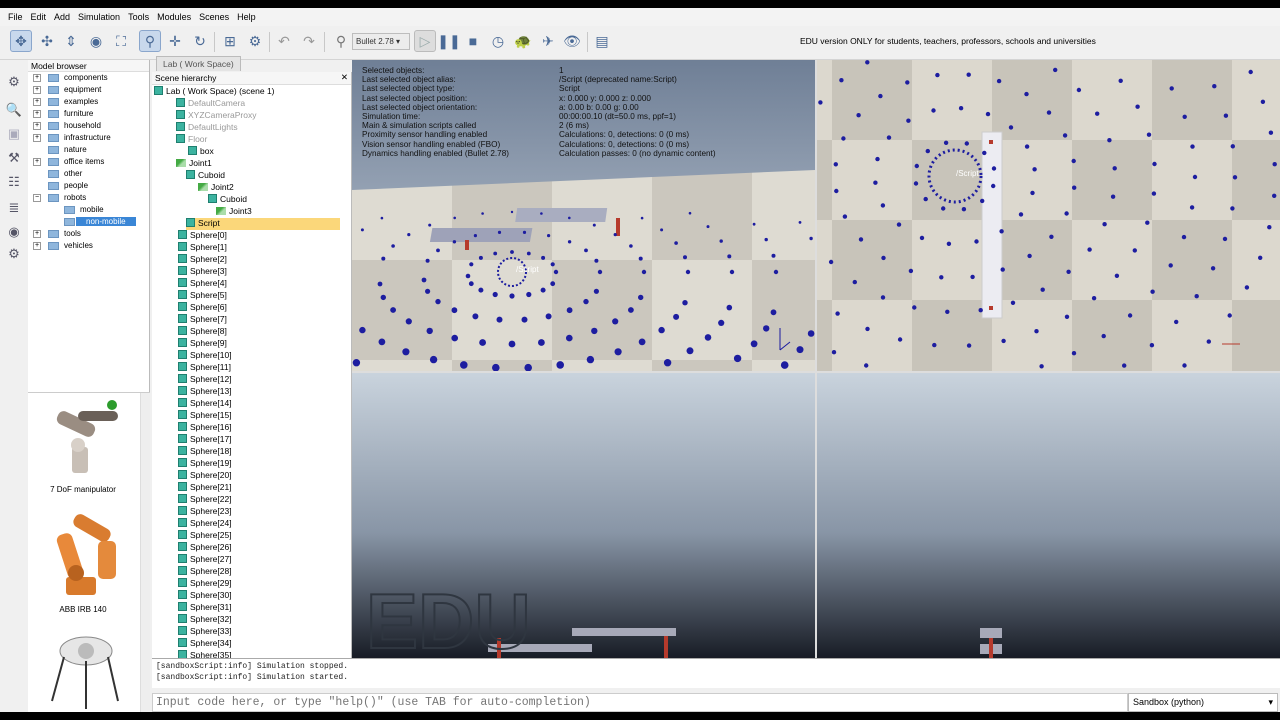 The height and width of the screenshot is (720, 1280). What do you see at coordinates (14, 209) in the screenshot?
I see `layers-icon: ≣` at bounding box center [14, 209].